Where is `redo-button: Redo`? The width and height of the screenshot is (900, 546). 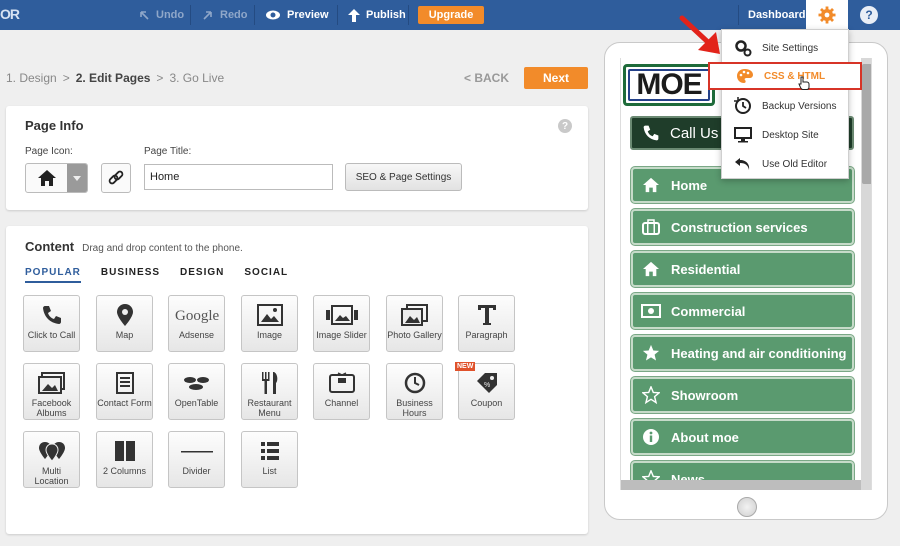 redo-button: Redo is located at coordinates (225, 15).